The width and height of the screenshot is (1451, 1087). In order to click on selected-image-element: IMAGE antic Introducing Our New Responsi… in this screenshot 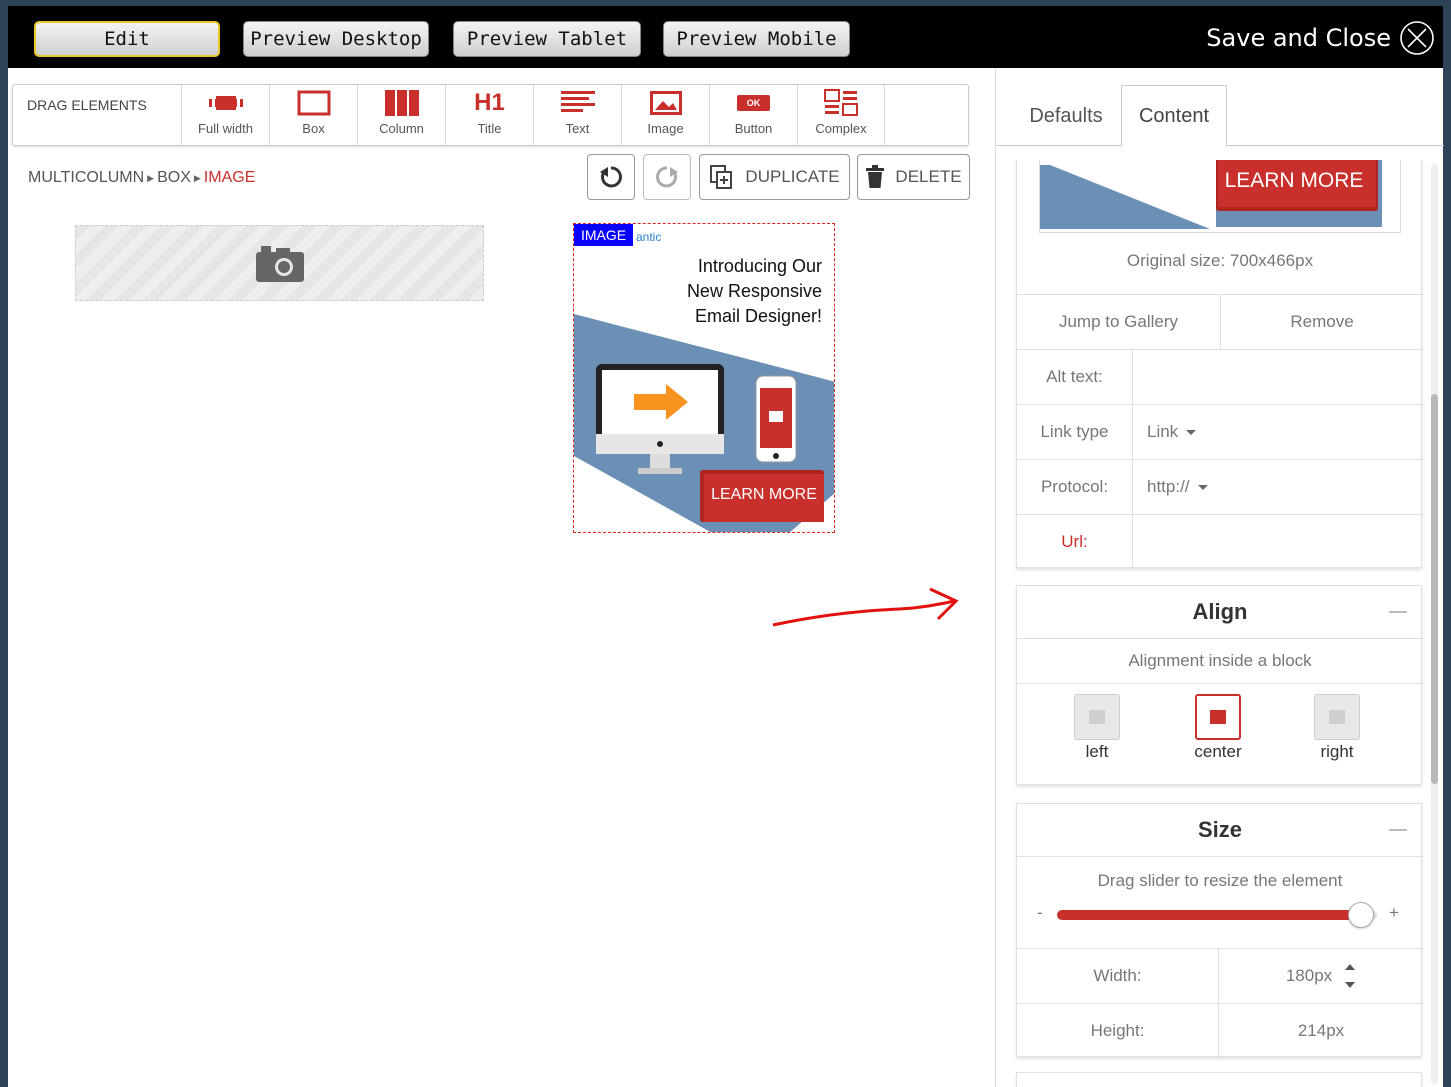, I will do `click(704, 378)`.